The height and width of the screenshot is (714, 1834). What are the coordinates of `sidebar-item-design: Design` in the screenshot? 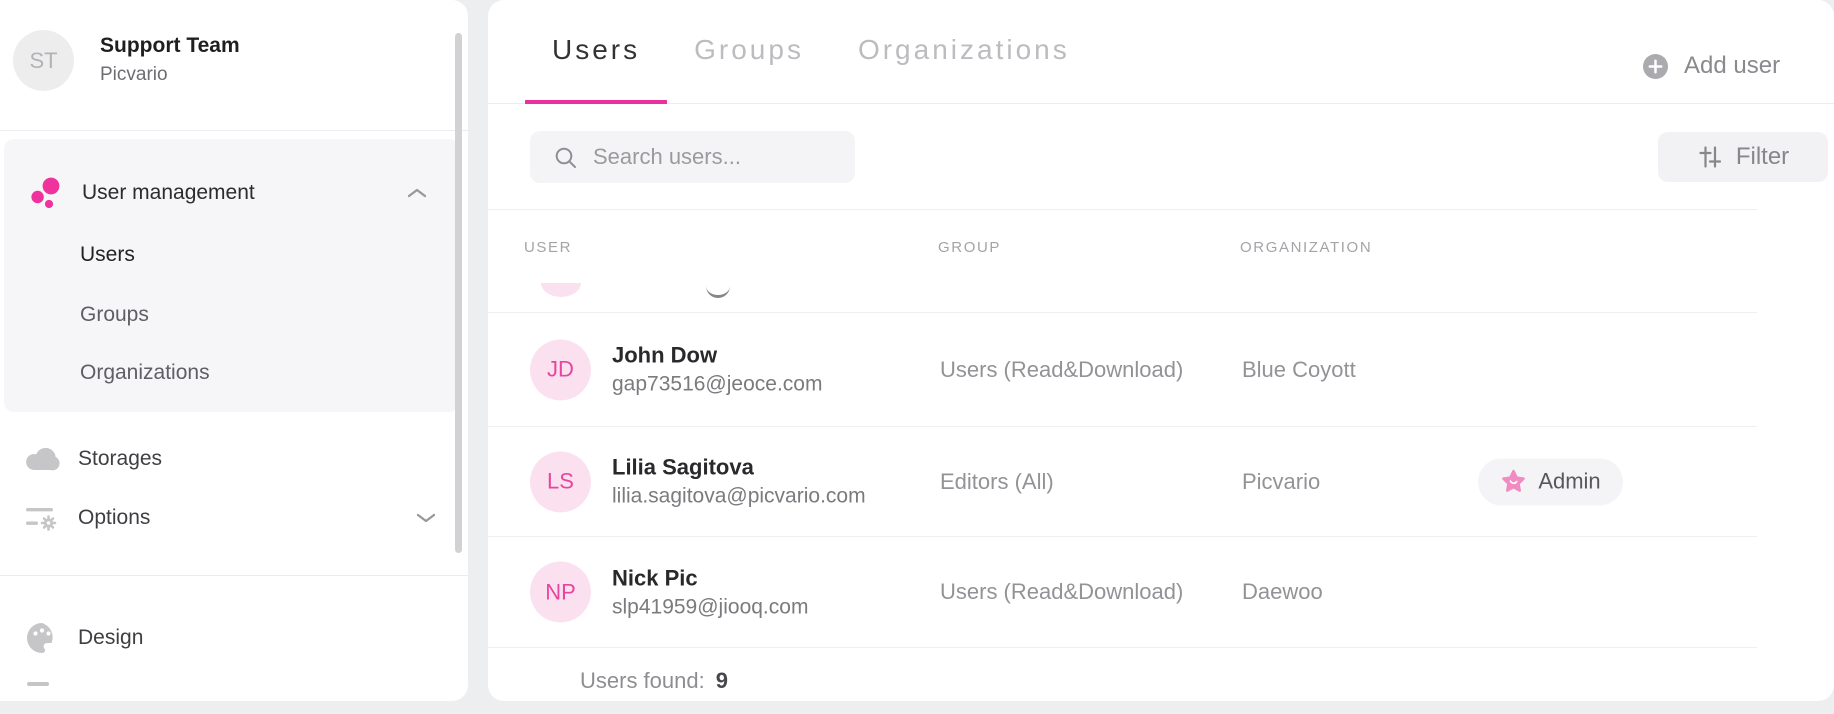 It's located at (234, 638).